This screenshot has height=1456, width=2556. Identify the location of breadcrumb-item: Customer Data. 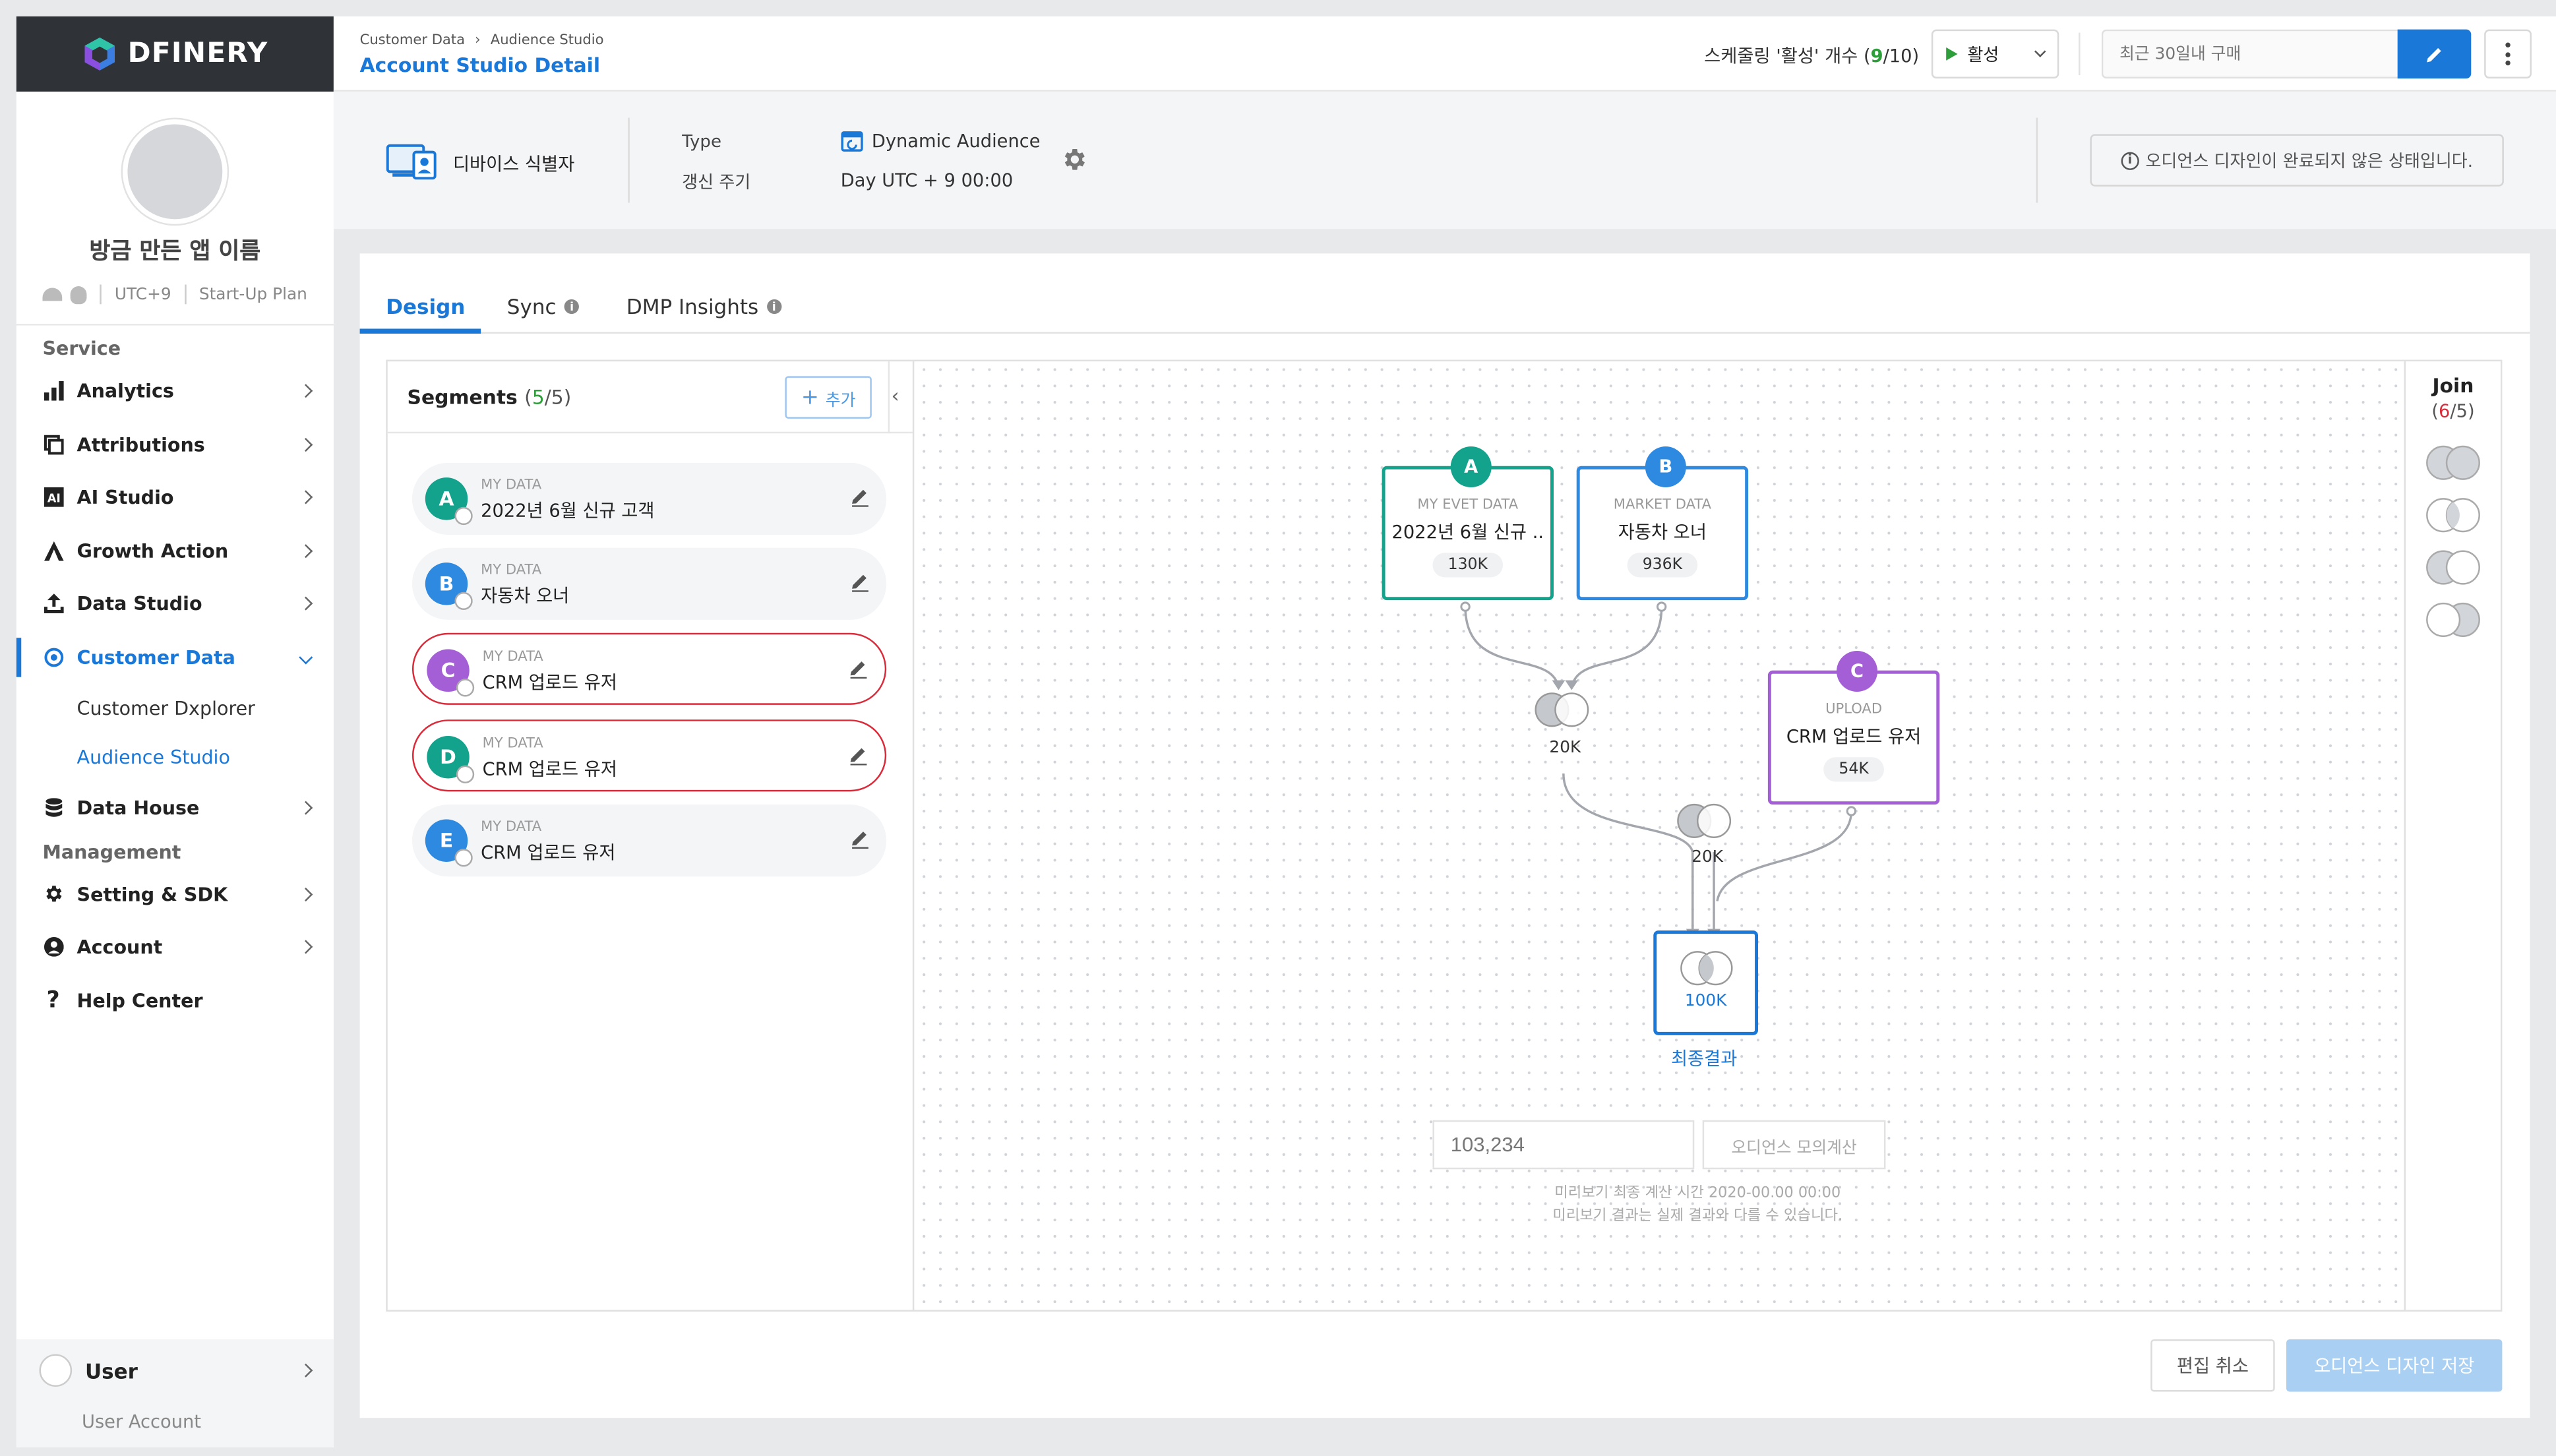
(412, 41).